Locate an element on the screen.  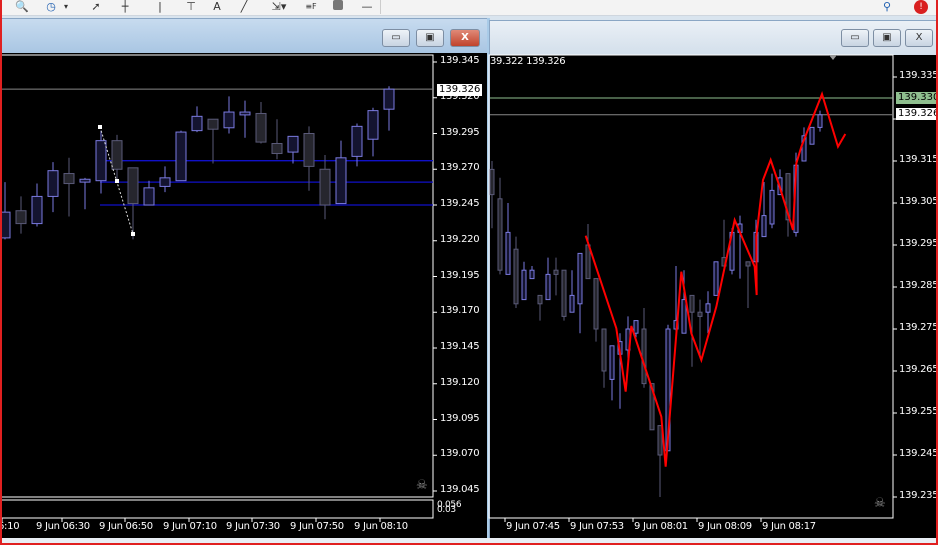
price-tick-label: 139.095 is located at coordinates (460, 418).